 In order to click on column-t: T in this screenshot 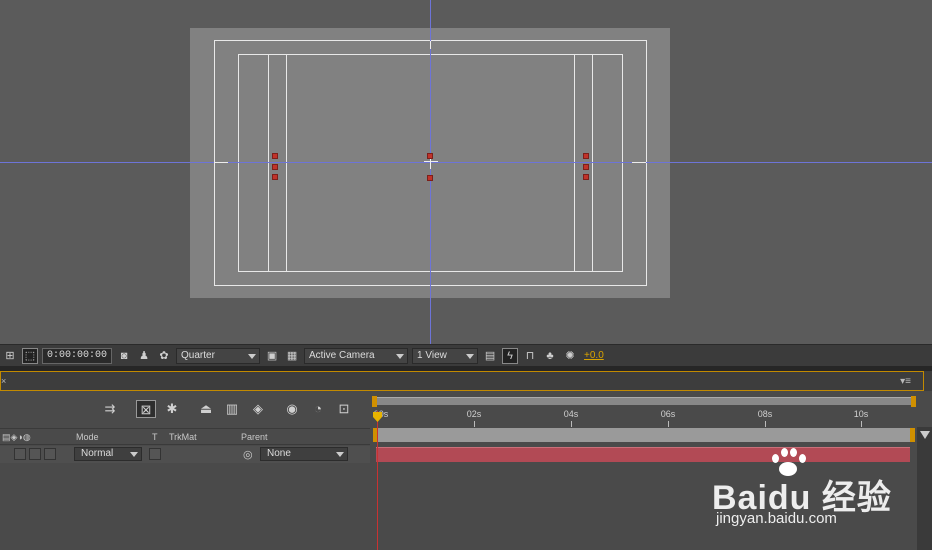, I will do `click(155, 437)`.